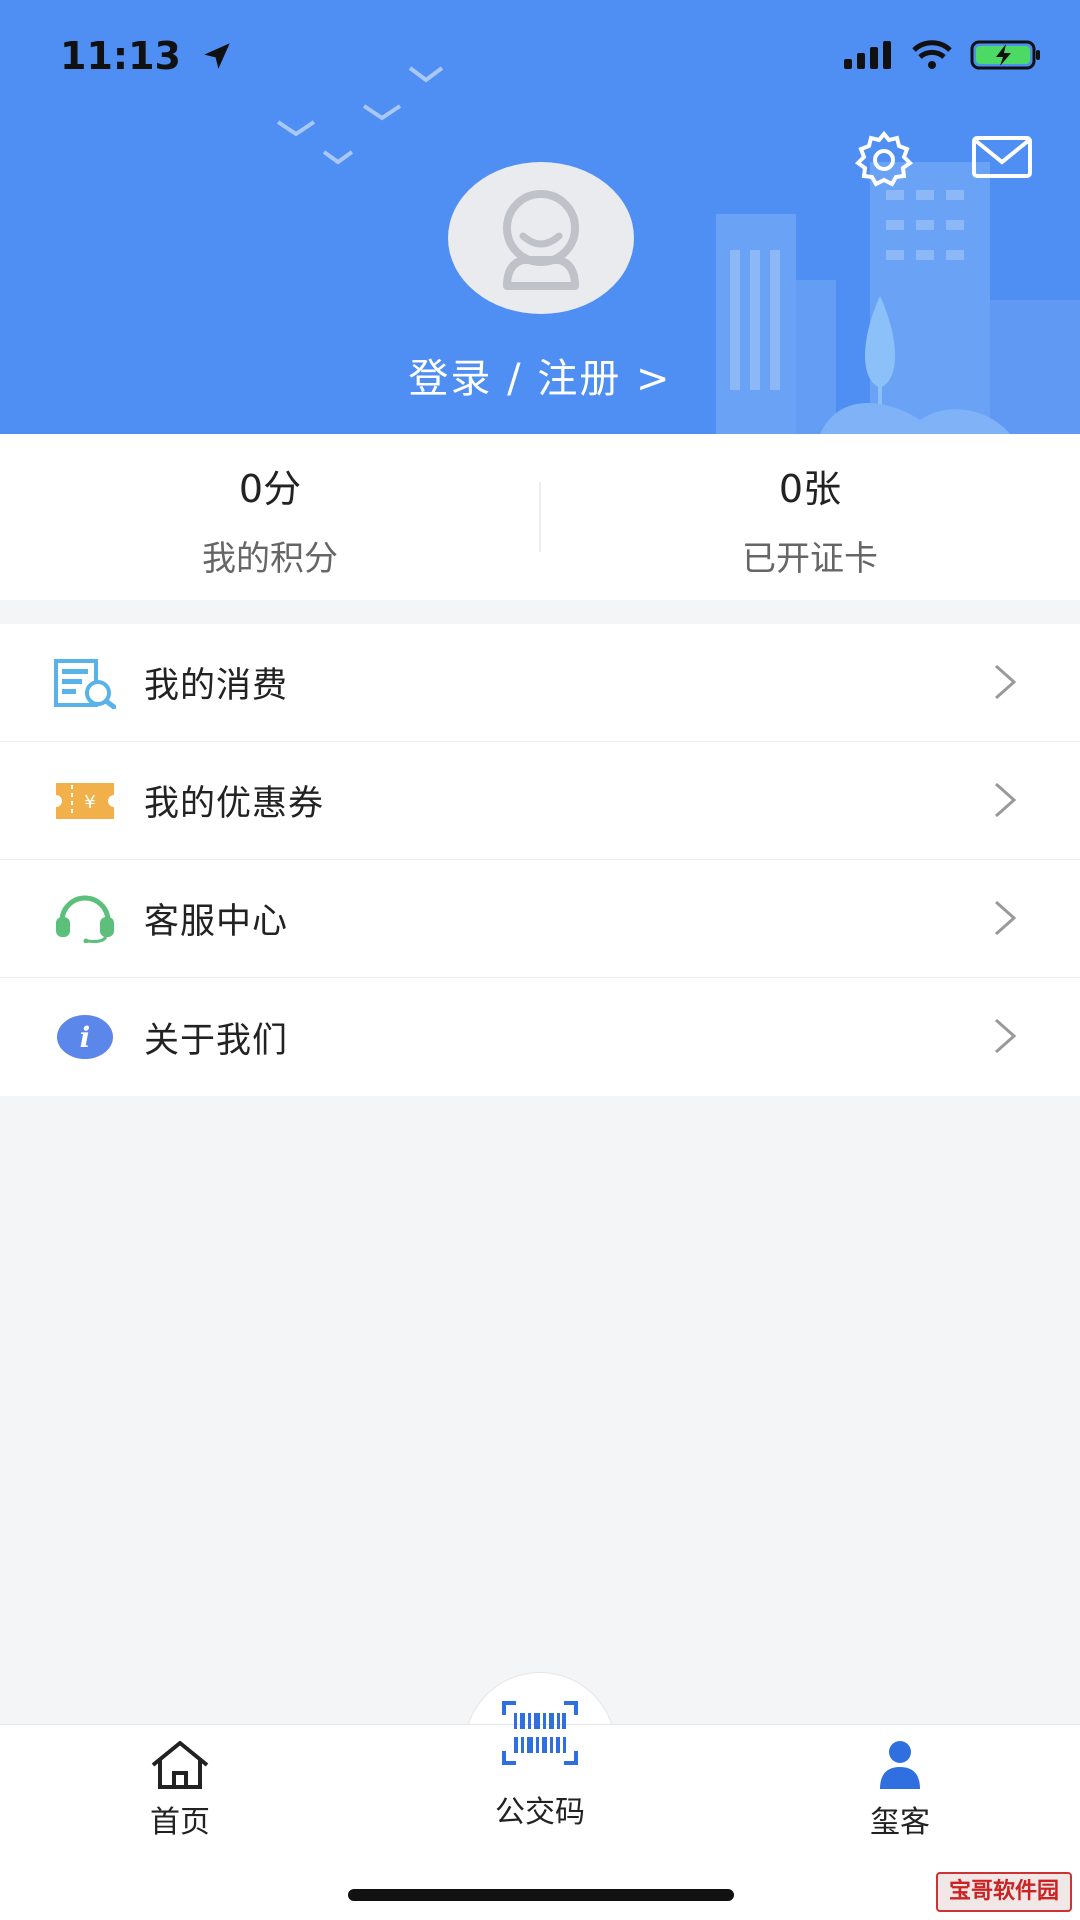  I want to click on menu-item-customer-service: 客服中心, so click(540, 919).